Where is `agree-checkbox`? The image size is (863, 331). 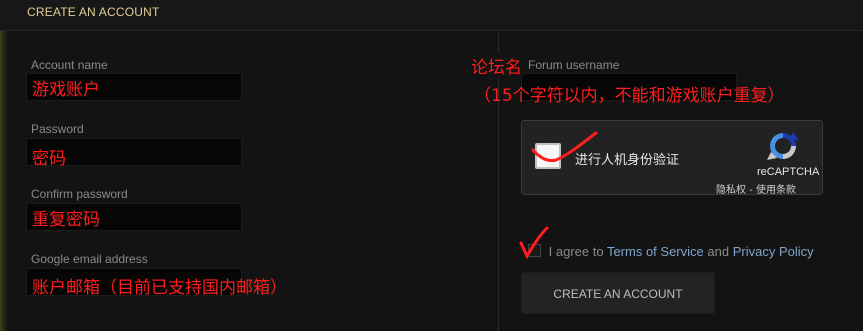
agree-checkbox is located at coordinates (534, 250).